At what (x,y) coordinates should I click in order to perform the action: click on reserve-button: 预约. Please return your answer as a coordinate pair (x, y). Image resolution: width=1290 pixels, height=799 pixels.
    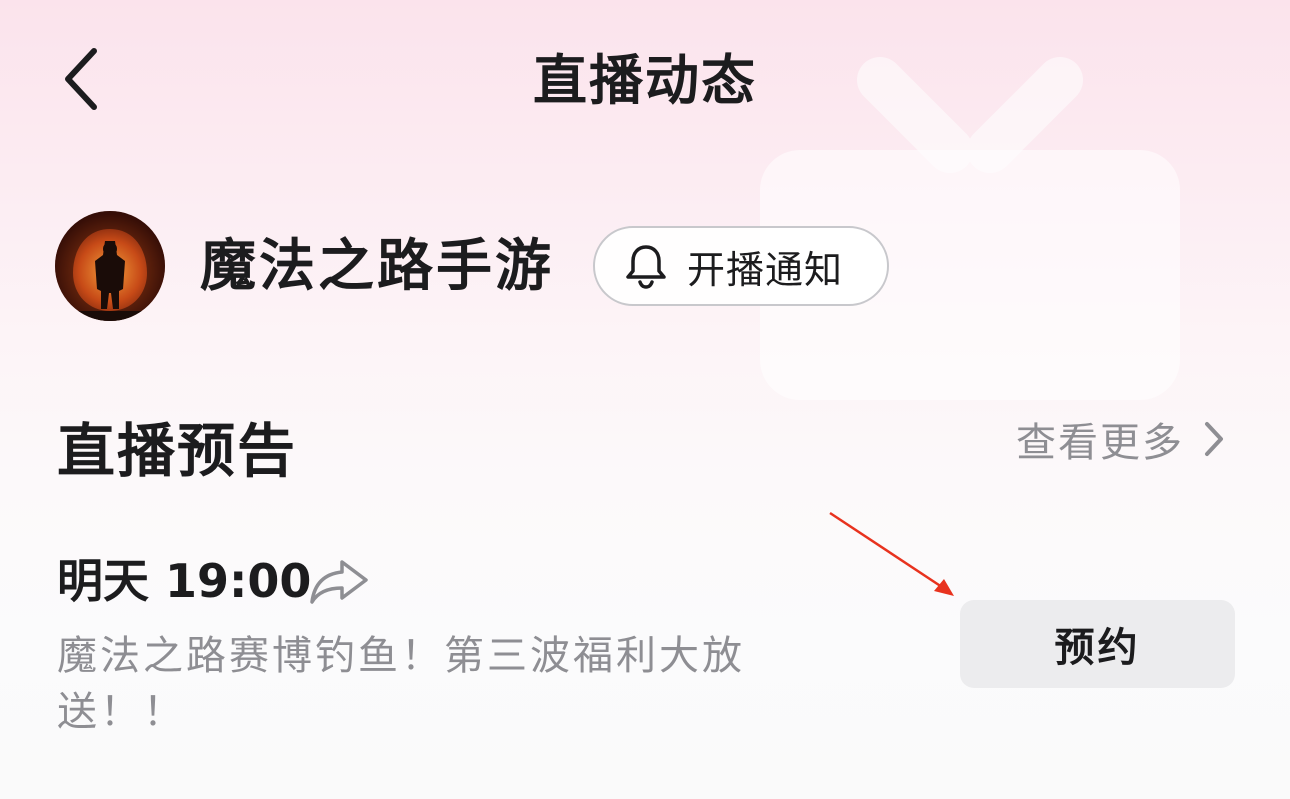
    Looking at the image, I should click on (1097, 644).